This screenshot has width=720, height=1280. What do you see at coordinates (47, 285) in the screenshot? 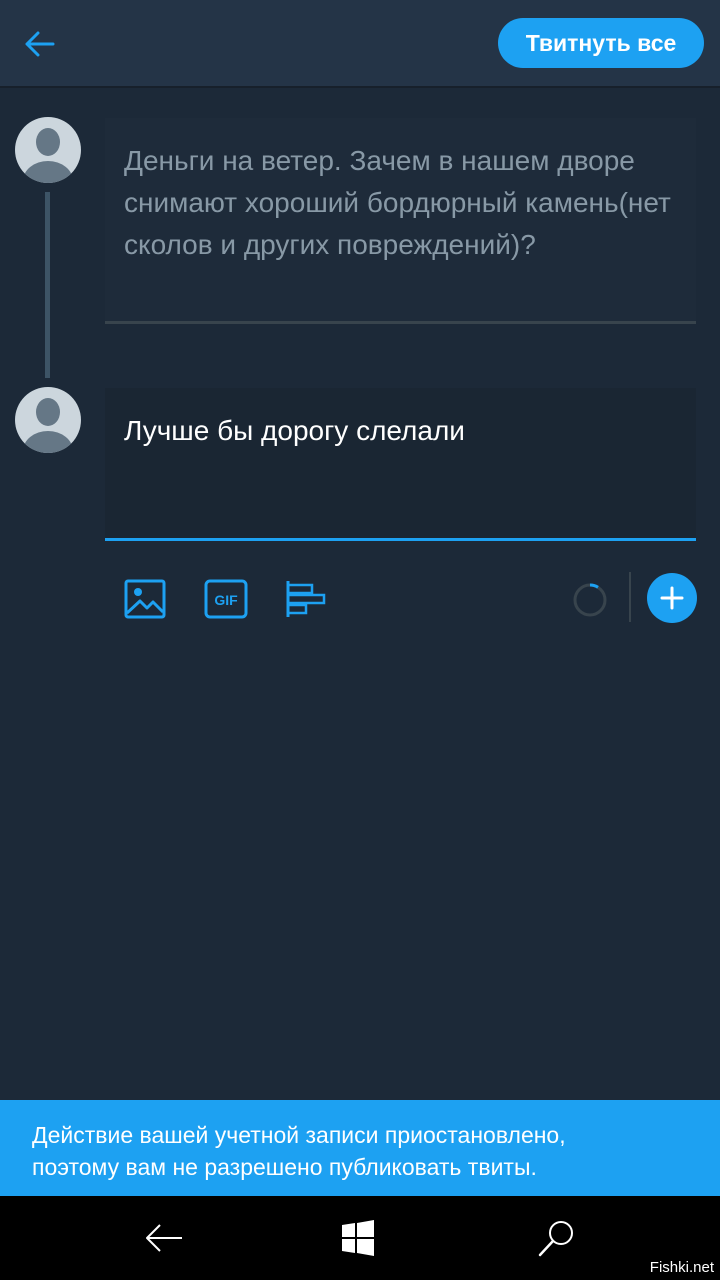
I see `thread-connector-line` at bounding box center [47, 285].